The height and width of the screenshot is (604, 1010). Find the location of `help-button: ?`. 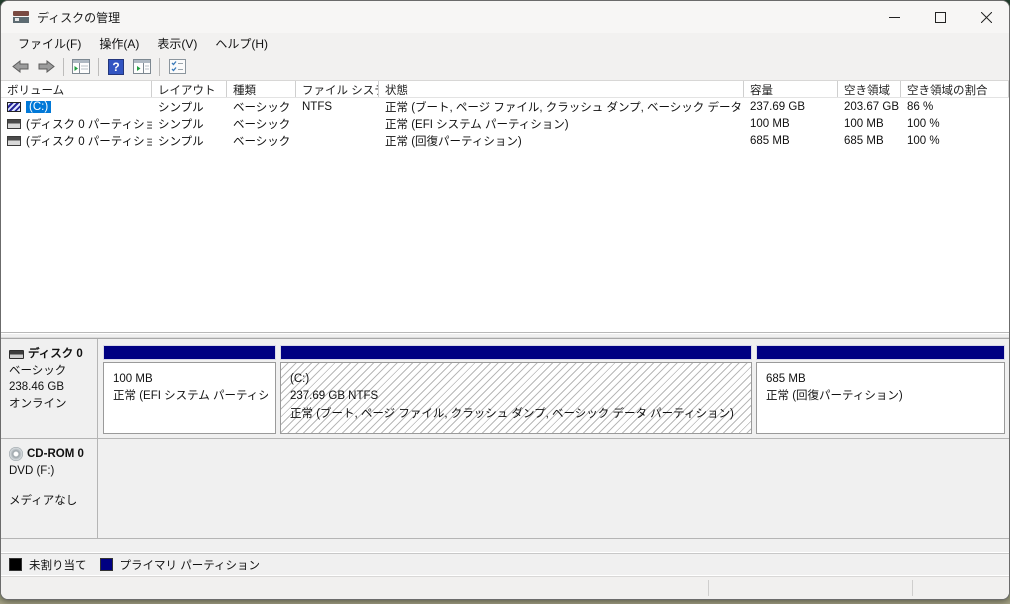

help-button: ? is located at coordinates (116, 67).